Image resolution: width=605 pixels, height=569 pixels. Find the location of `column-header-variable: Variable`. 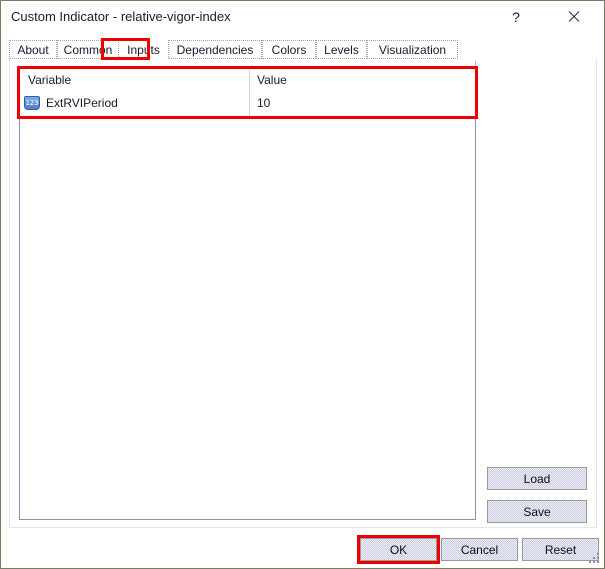

column-header-variable: Variable is located at coordinates (49, 80).